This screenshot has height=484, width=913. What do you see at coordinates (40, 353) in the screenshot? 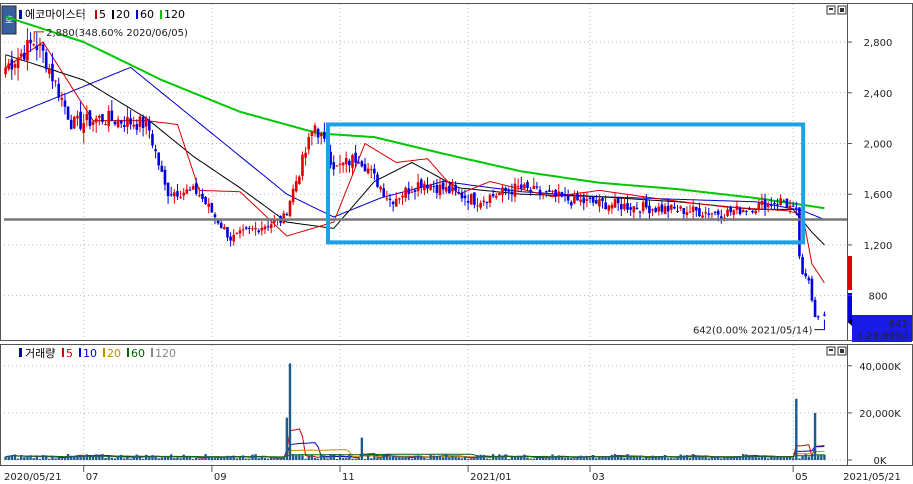
I see `legend-volume-name: 거래량` at bounding box center [40, 353].